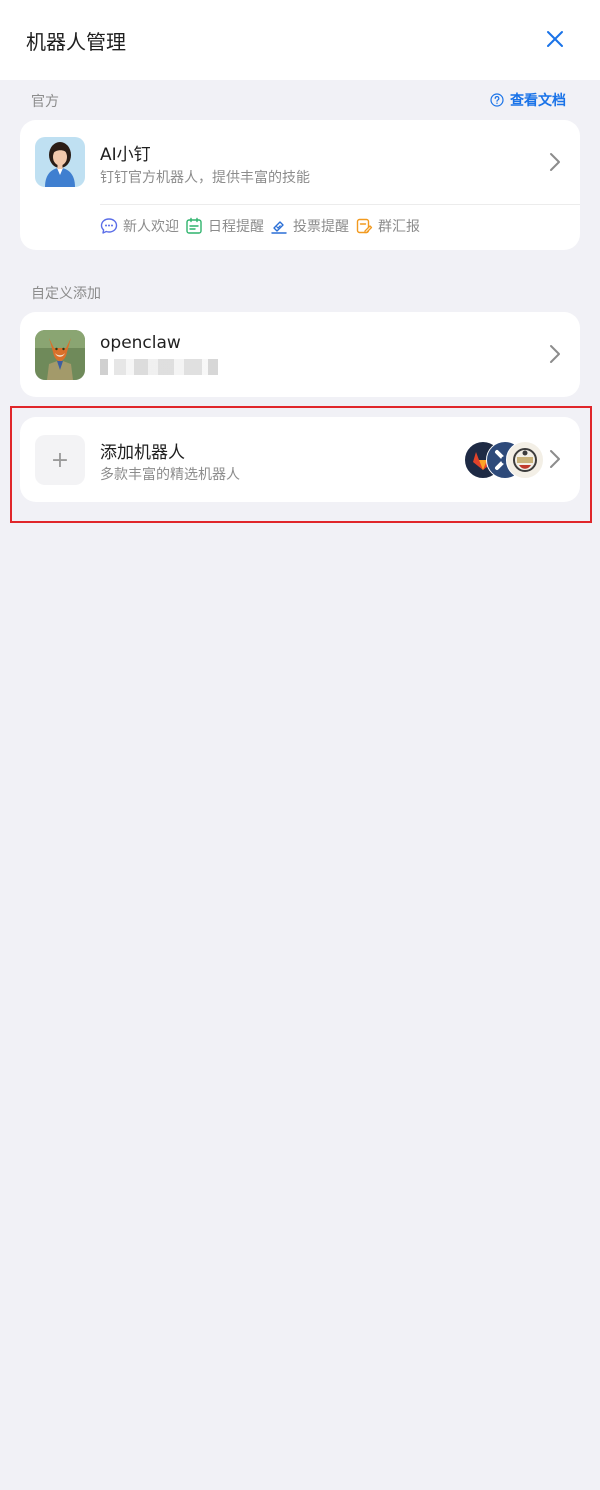 This screenshot has height=1490, width=600. I want to click on close-icon, so click(555, 39).